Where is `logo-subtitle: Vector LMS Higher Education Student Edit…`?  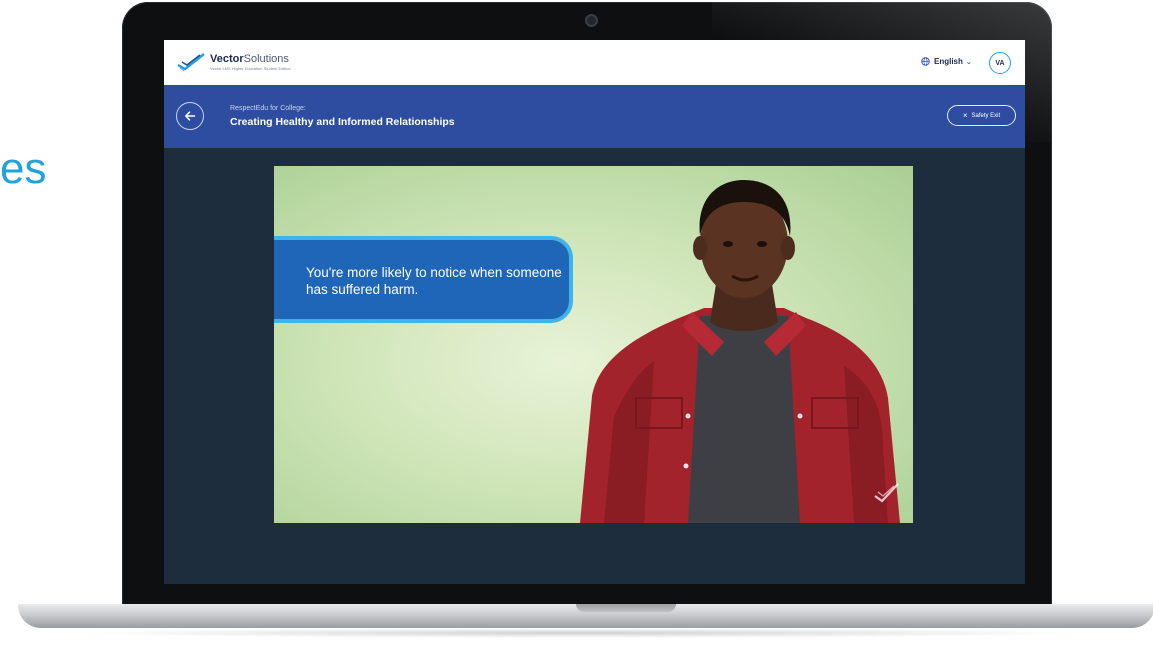
logo-subtitle: Vector LMS Higher Education Student Edit… is located at coordinates (250, 68).